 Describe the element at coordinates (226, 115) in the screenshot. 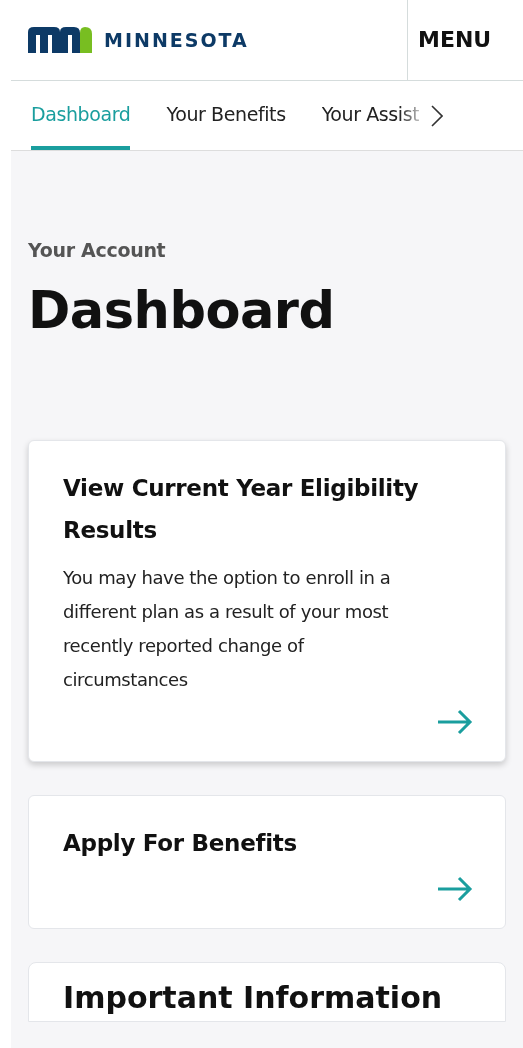

I see `nav-tab: Your Benefits` at that location.